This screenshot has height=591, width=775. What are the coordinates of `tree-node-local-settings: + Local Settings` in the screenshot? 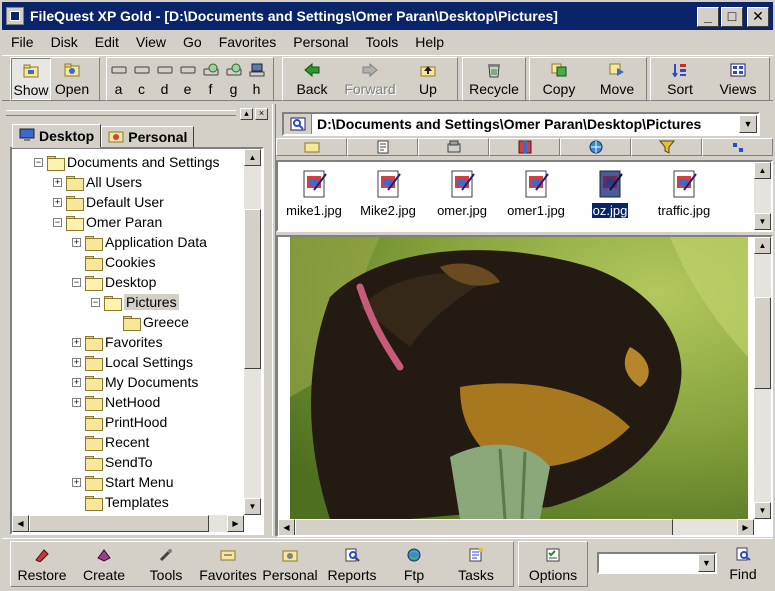 It's located at (132, 362).